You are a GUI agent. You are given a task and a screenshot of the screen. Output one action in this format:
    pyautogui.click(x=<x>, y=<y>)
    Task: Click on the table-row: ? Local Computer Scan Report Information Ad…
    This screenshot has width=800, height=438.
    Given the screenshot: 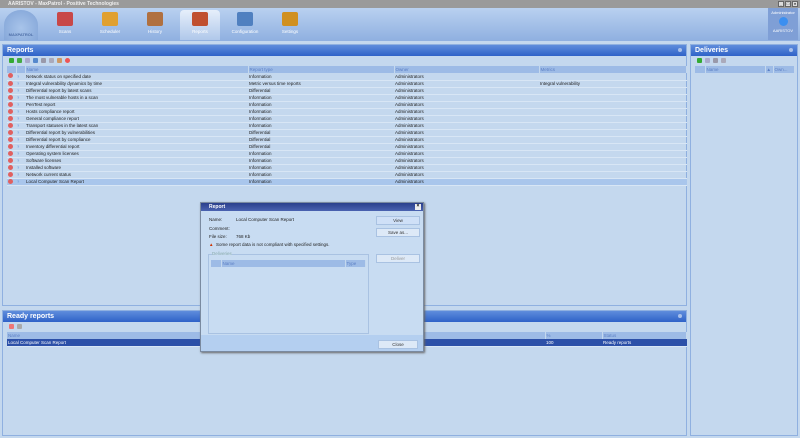 What is the action you would take?
    pyautogui.click(x=347, y=182)
    